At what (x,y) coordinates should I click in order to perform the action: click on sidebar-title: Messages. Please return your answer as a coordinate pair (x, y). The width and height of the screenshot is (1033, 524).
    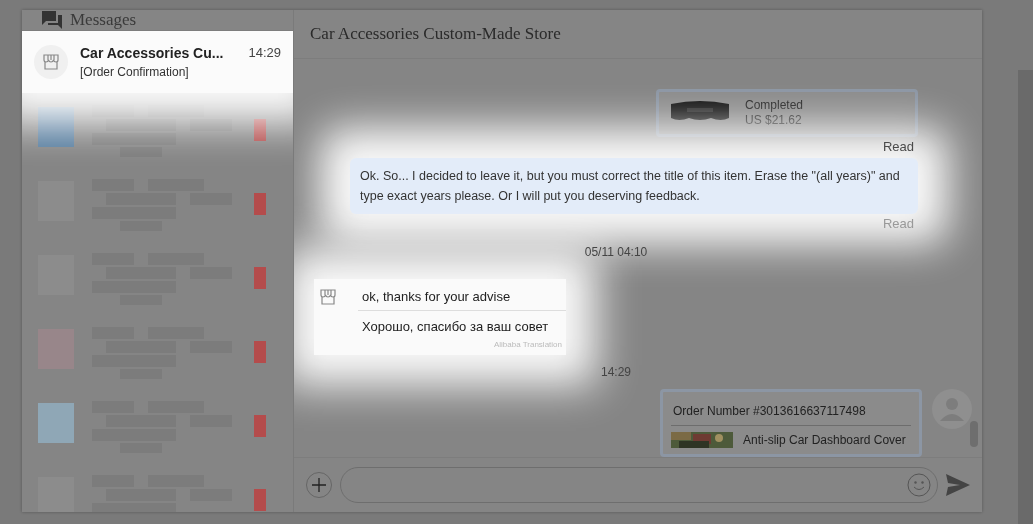
    Looking at the image, I should click on (103, 20).